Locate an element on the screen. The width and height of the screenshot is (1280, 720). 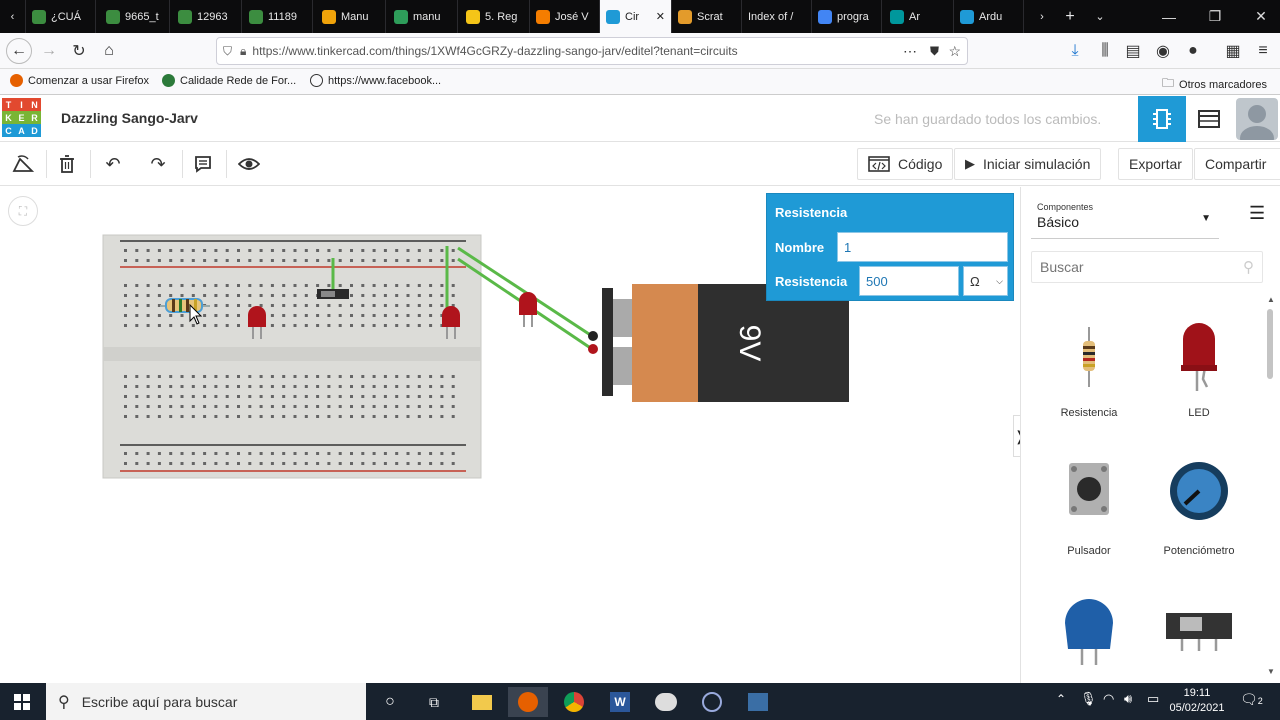
pocket-icon: ⛊ is located at coordinates (934, 51).